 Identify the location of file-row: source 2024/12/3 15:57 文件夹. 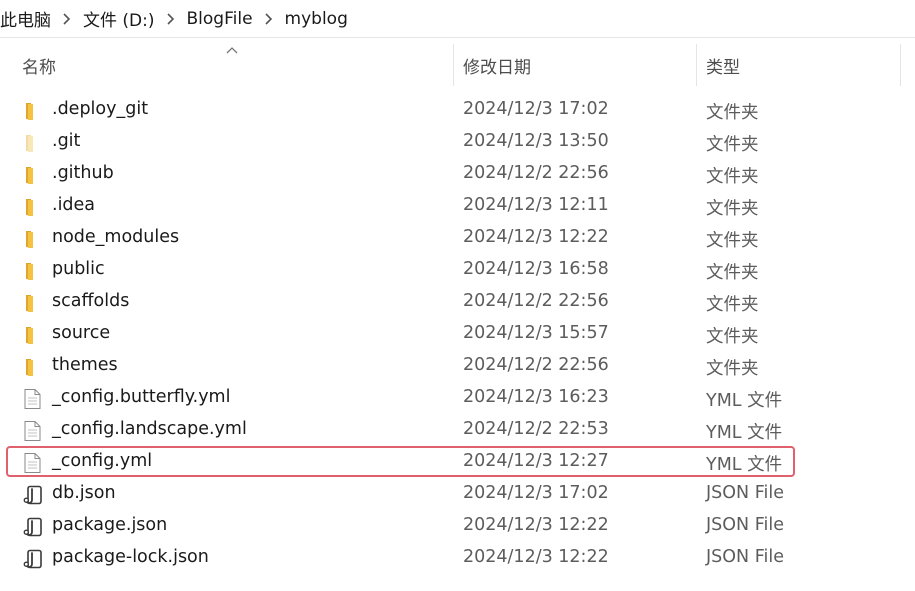
(457, 335).